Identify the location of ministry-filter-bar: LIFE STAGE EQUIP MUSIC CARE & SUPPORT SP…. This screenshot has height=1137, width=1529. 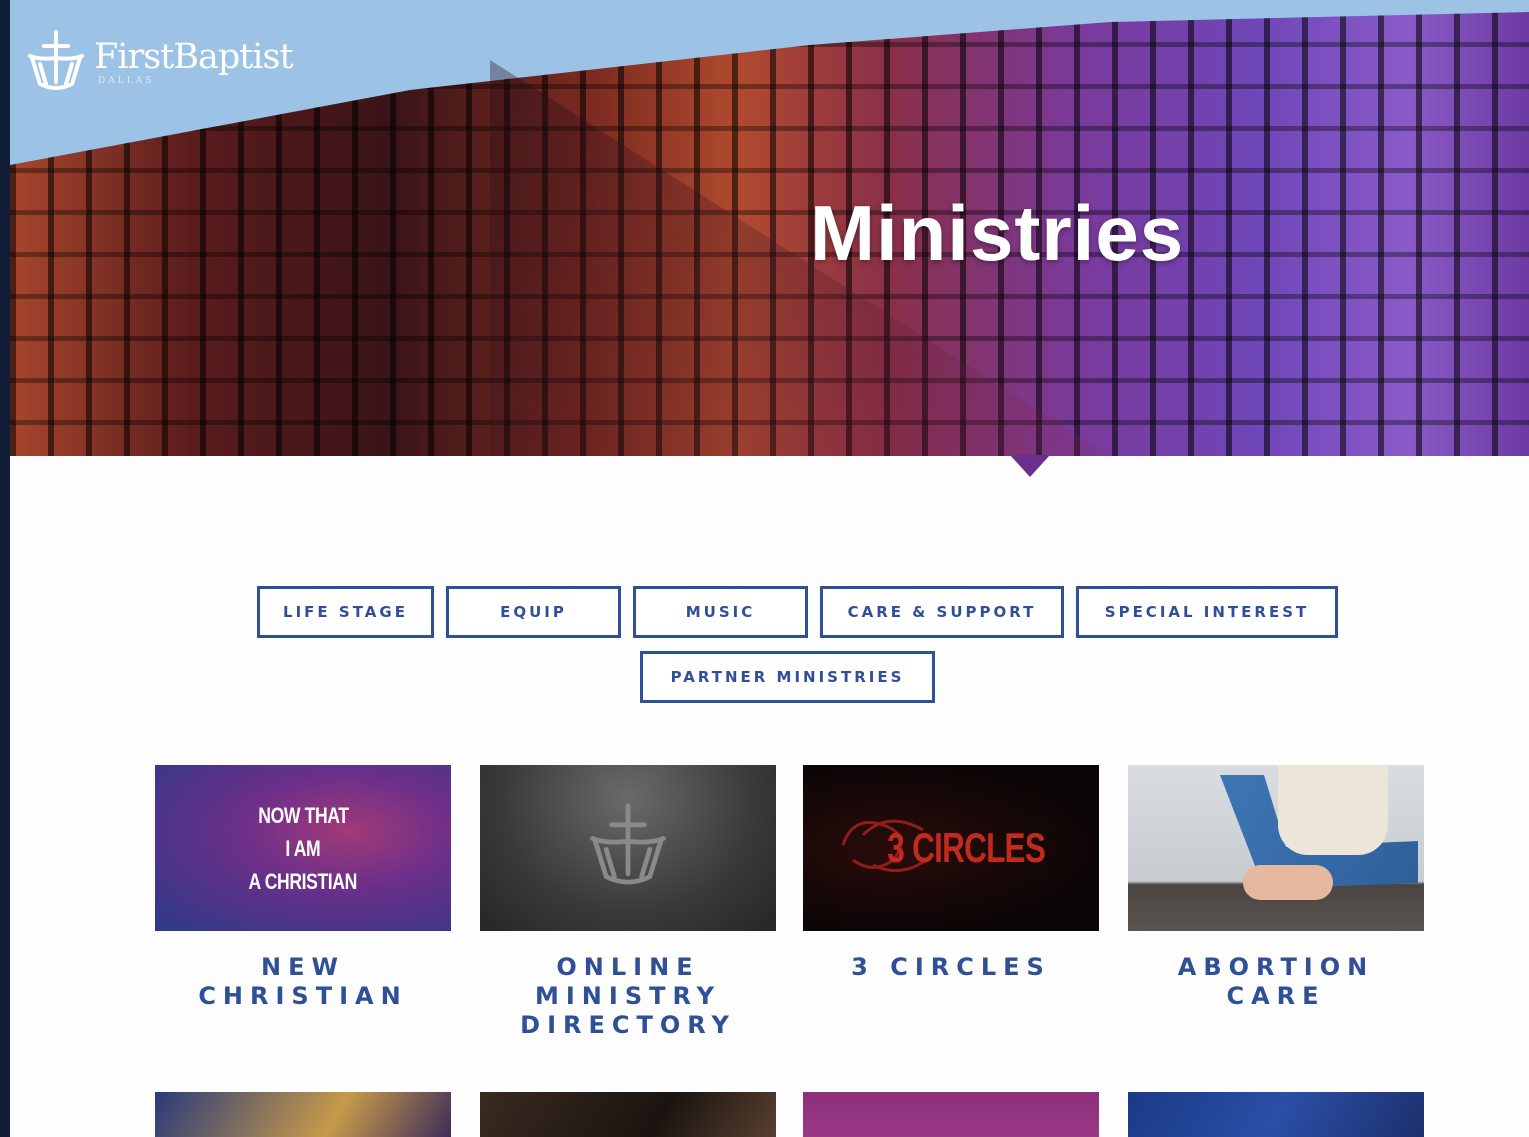
(769, 651).